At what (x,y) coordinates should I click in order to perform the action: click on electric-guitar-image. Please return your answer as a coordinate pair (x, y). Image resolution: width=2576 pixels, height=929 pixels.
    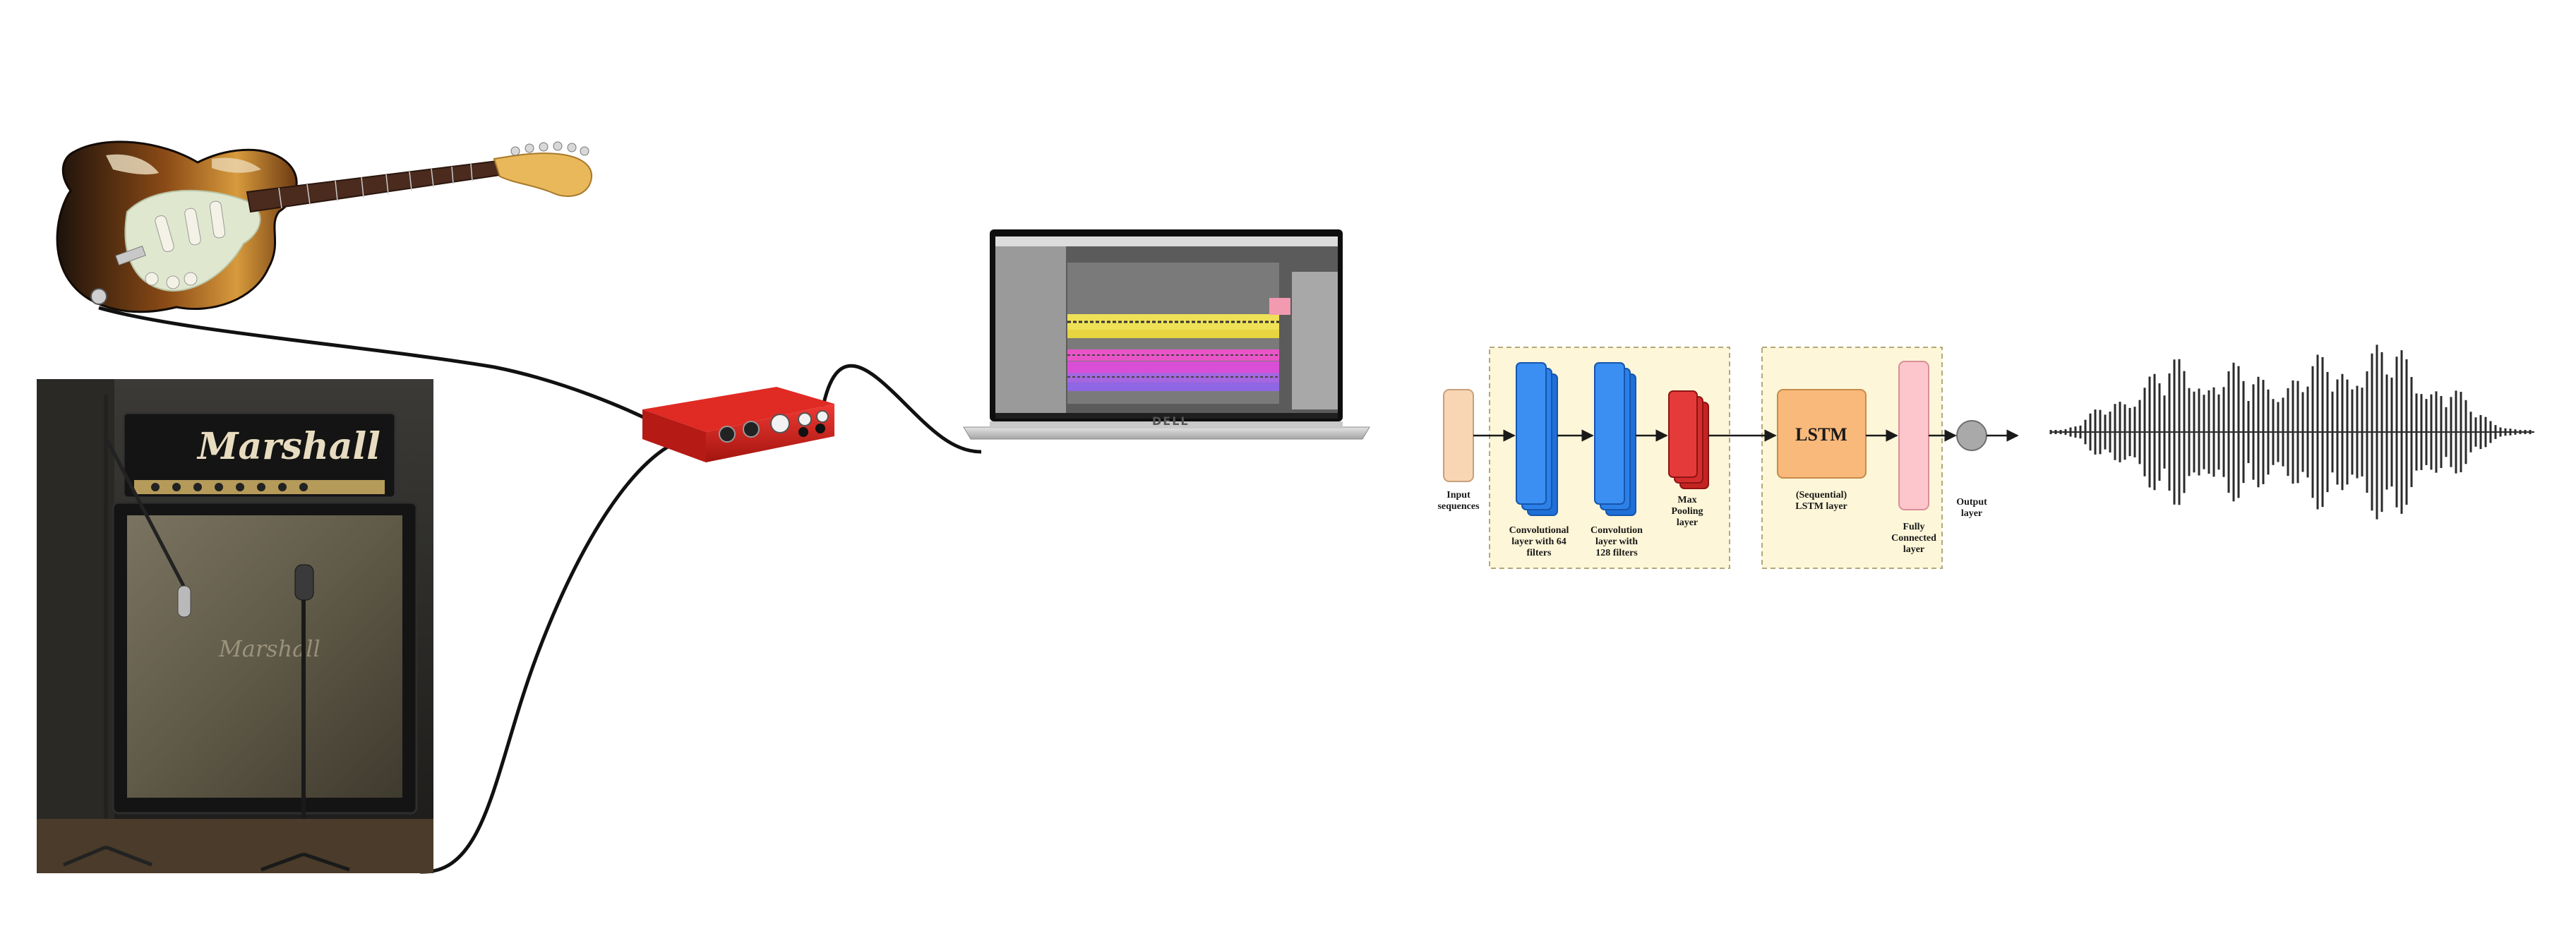
    Looking at the image, I should click on (324, 227).